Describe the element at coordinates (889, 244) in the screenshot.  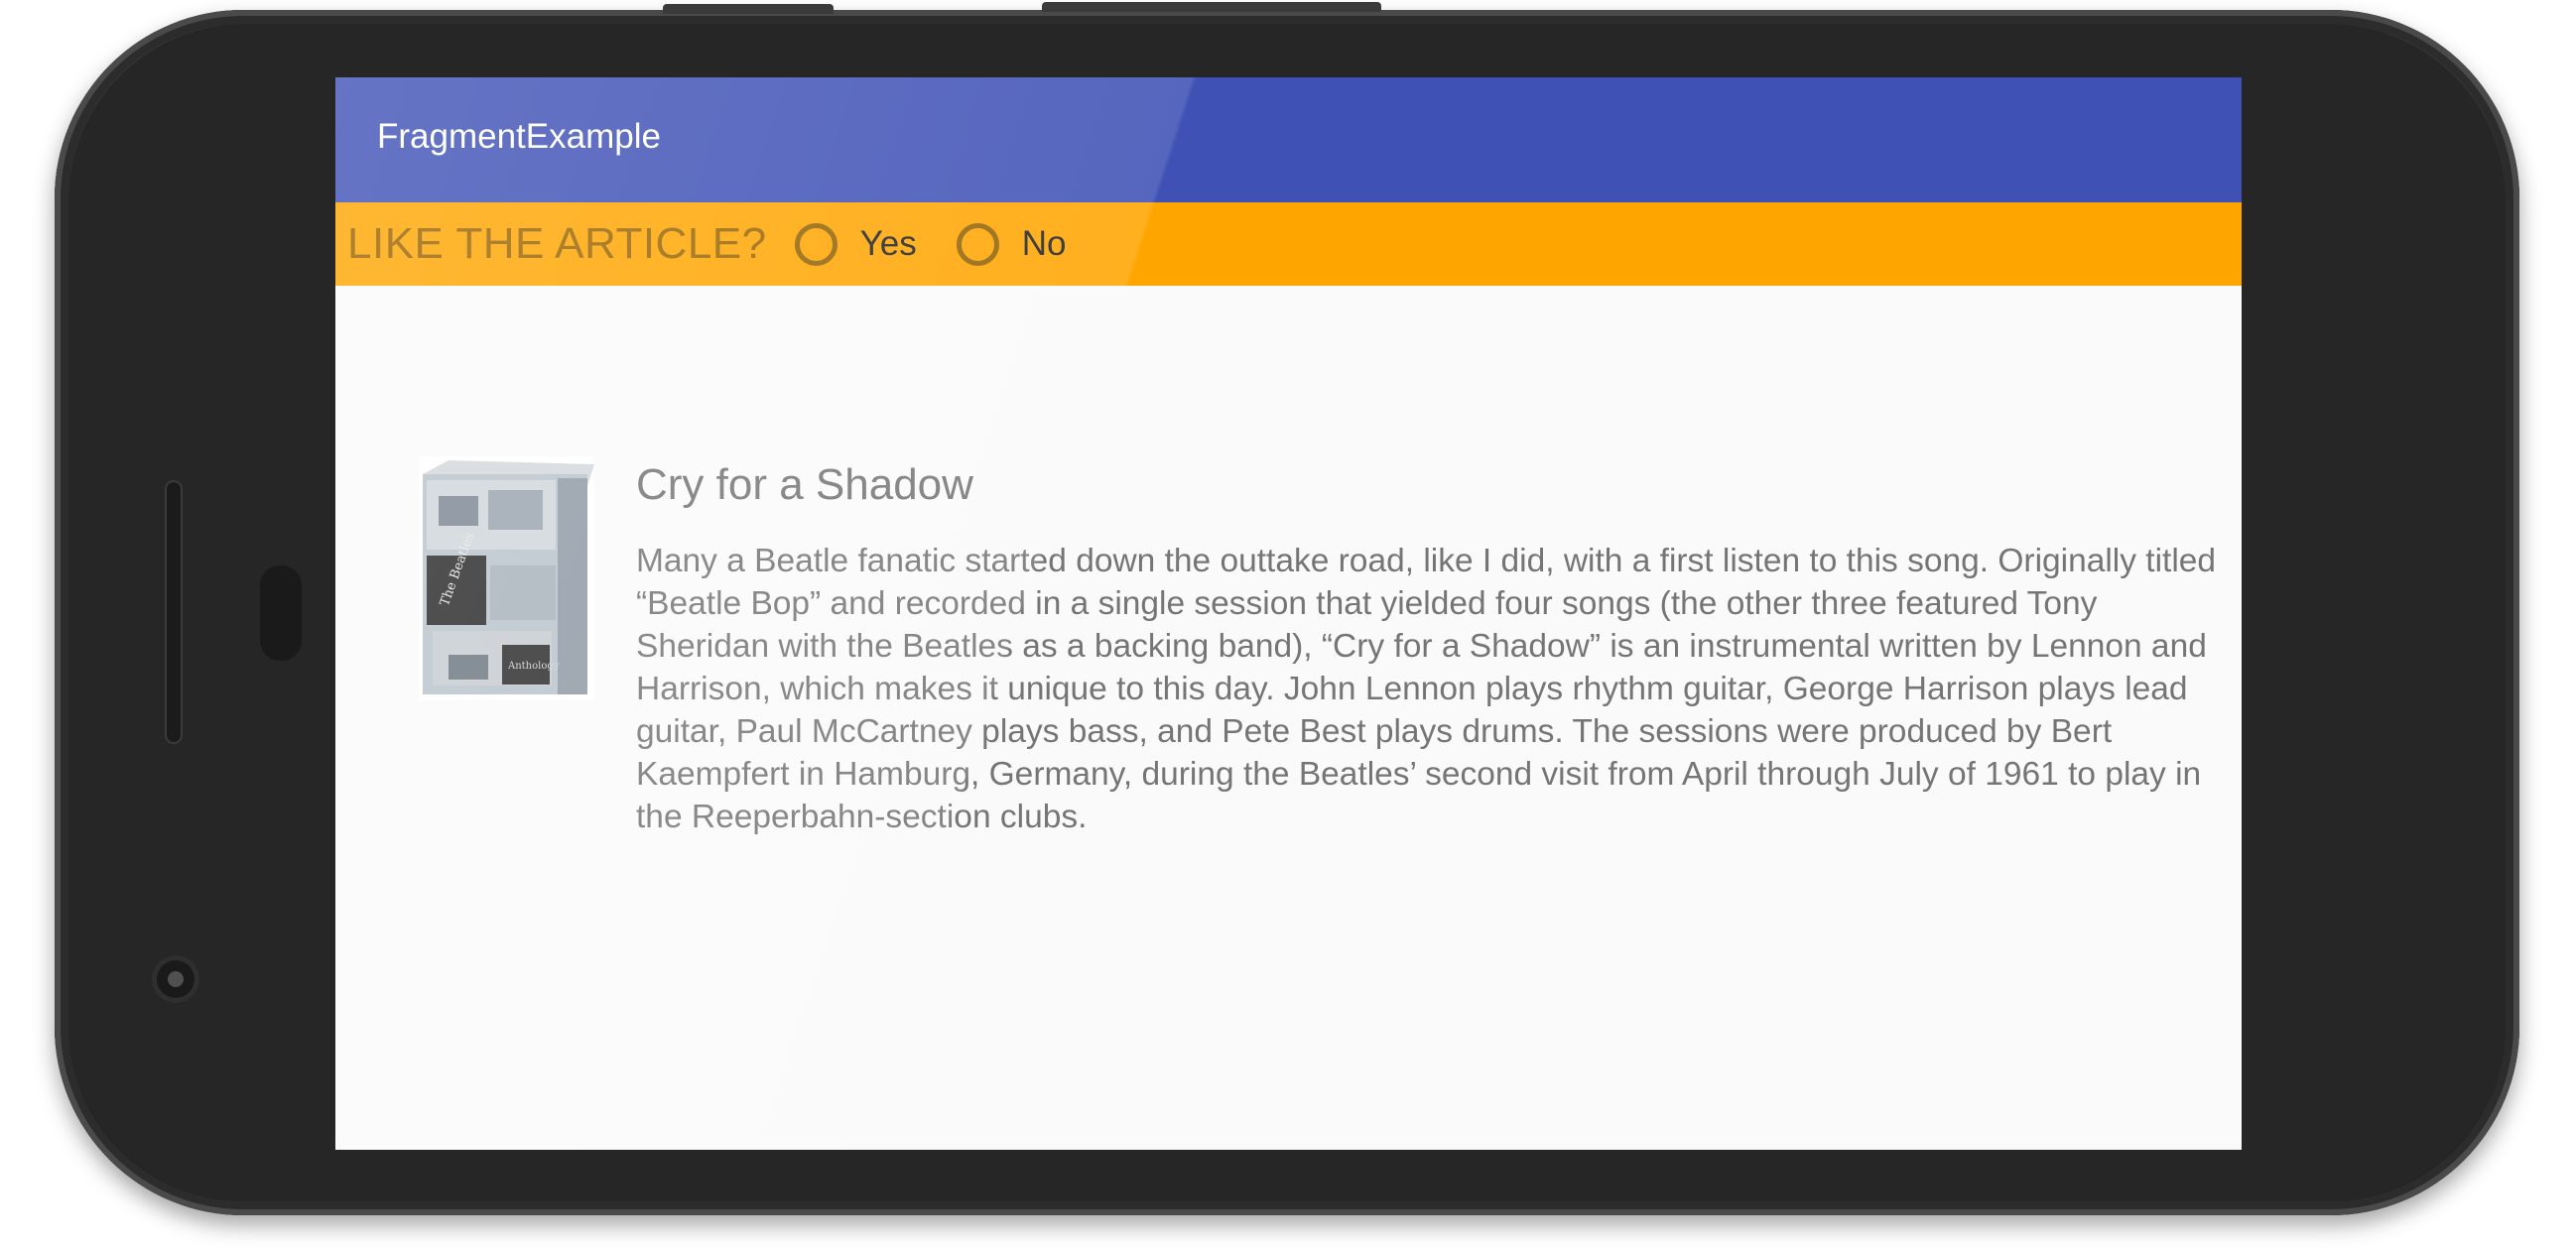
I see `radio-yes-label: Yes` at that location.